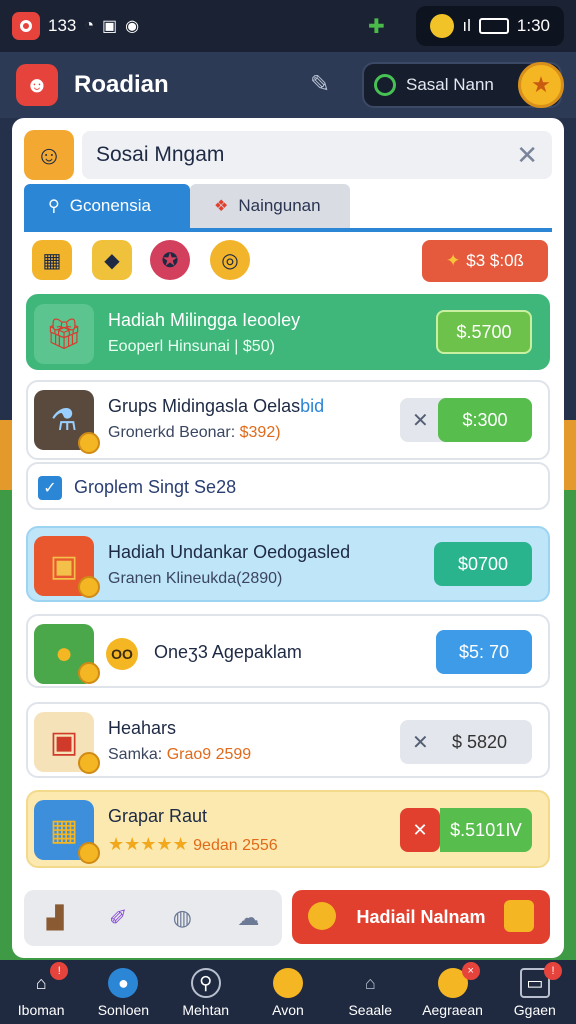 Image resolution: width=576 pixels, height=1024 pixels. I want to click on status-left: 133 ◔ ▣ ◉, so click(75, 26).